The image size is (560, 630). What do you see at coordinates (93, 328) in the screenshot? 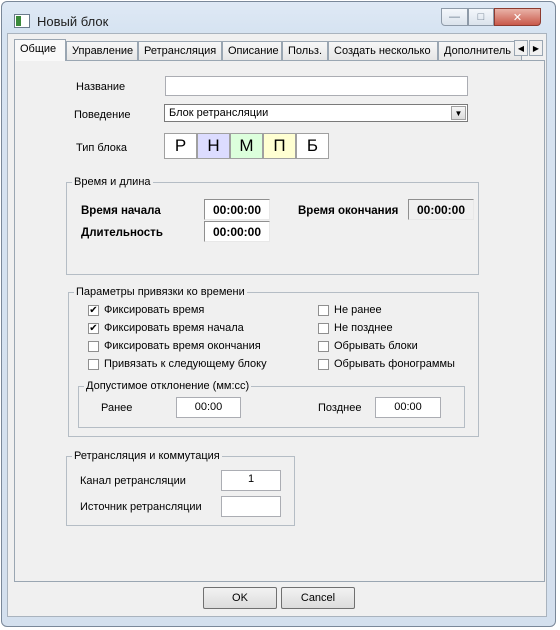
I see `fix-start-checkbox: ✔` at bounding box center [93, 328].